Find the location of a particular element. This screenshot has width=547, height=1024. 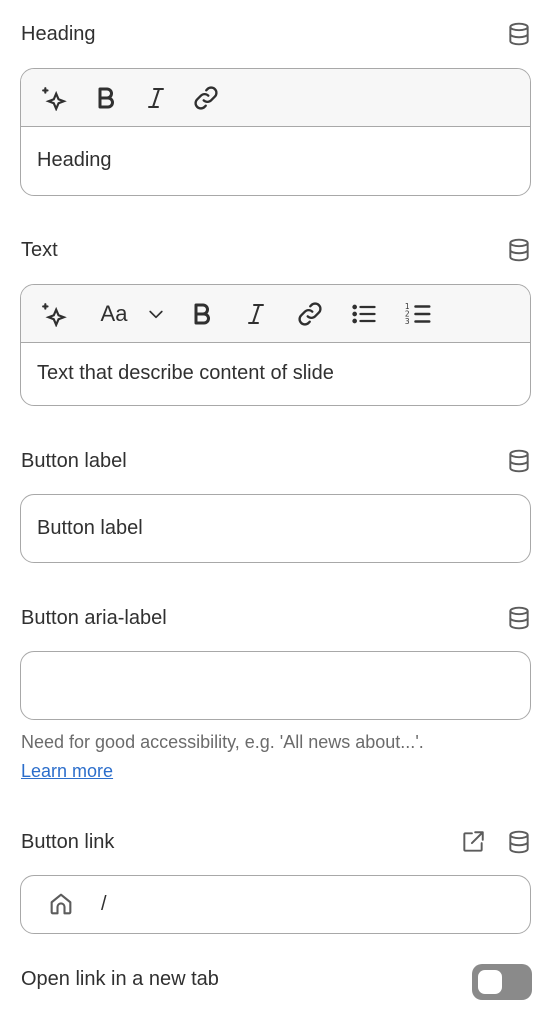

svg-text: 3 is located at coordinates (407, 321).